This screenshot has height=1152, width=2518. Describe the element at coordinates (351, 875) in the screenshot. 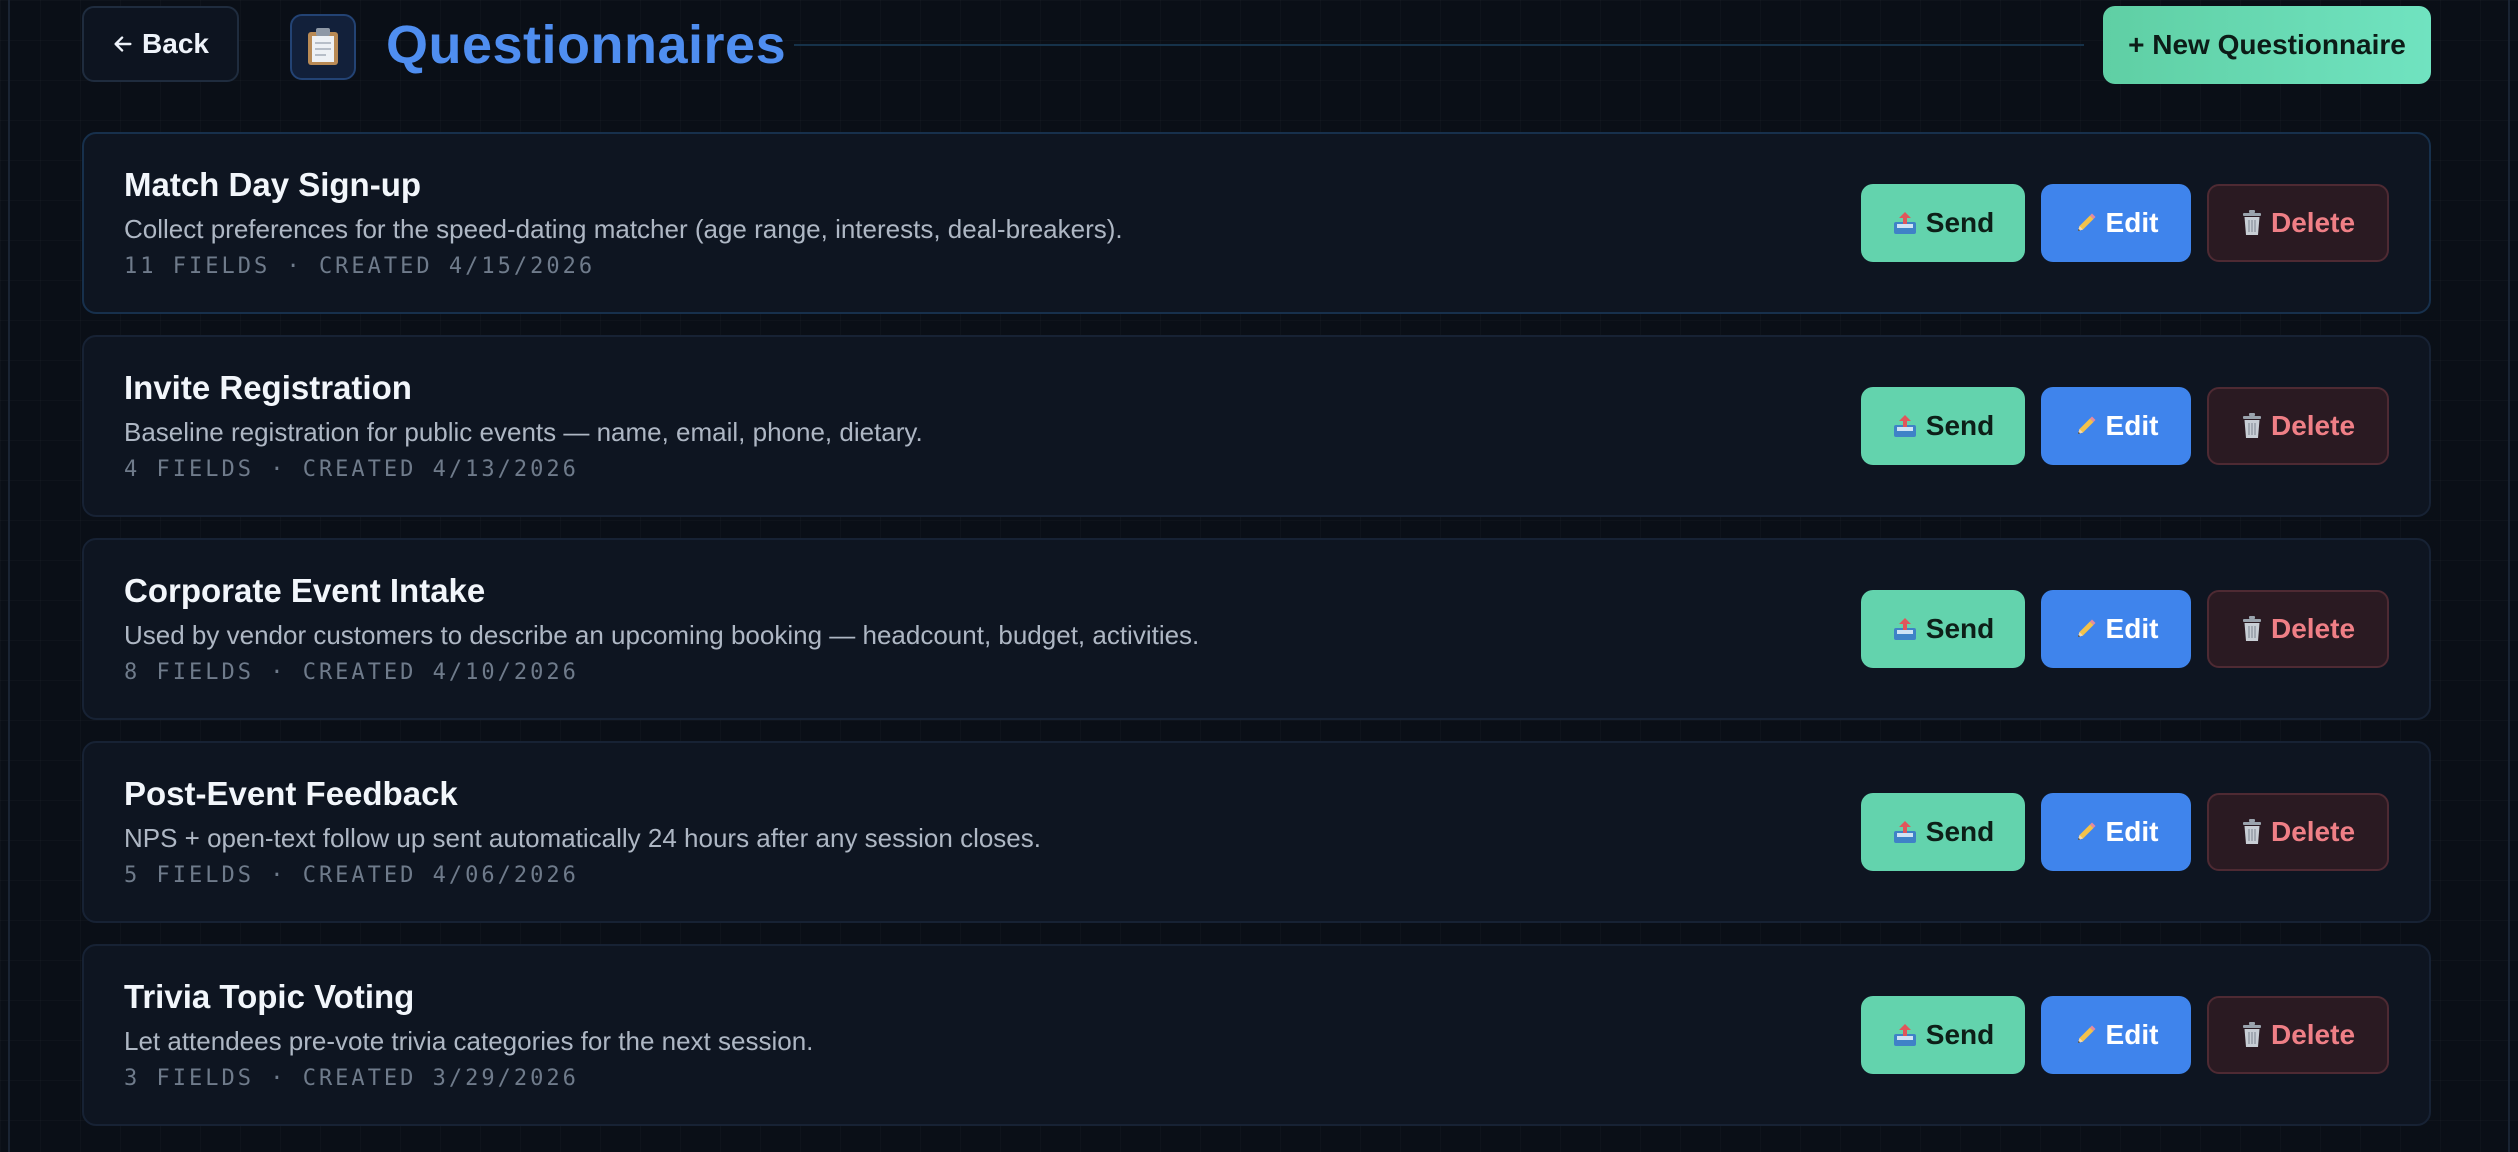

I see `questionnaire-meta: 5 FIELDS · CREATED 4/06/2026` at that location.